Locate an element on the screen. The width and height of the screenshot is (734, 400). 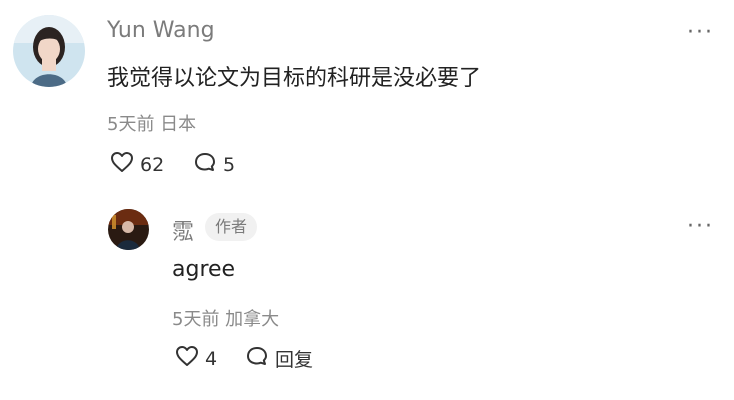
reply-avatar is located at coordinates (128, 229).